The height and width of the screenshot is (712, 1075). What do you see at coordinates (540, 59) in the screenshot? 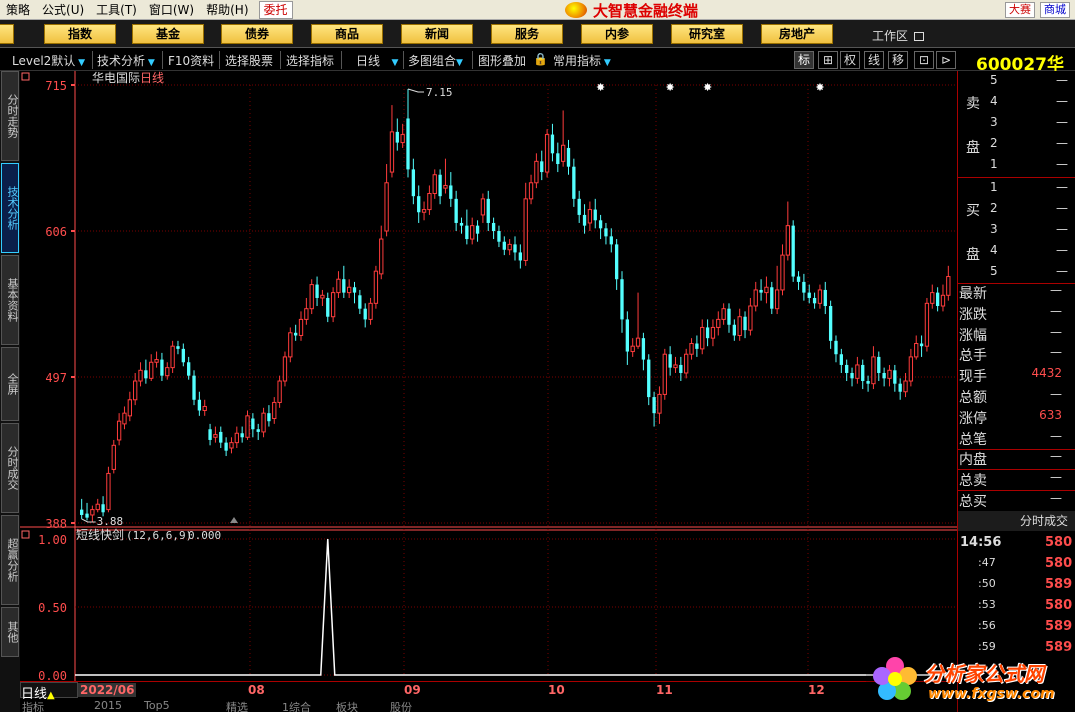
I see `lock-icon: 🔒` at bounding box center [540, 59].